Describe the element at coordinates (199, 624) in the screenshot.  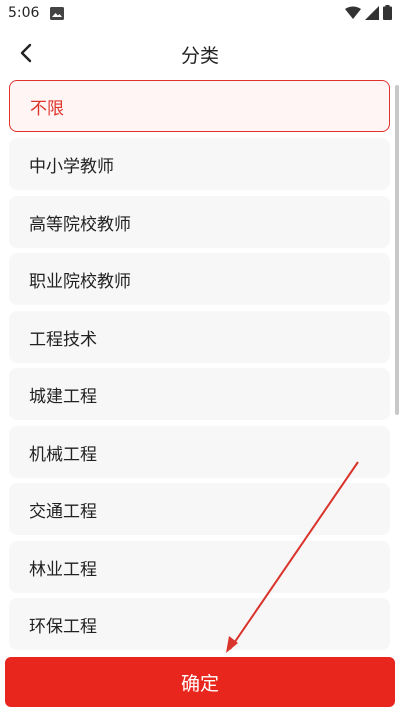
I see `category-item-environmental: 环保工程` at that location.